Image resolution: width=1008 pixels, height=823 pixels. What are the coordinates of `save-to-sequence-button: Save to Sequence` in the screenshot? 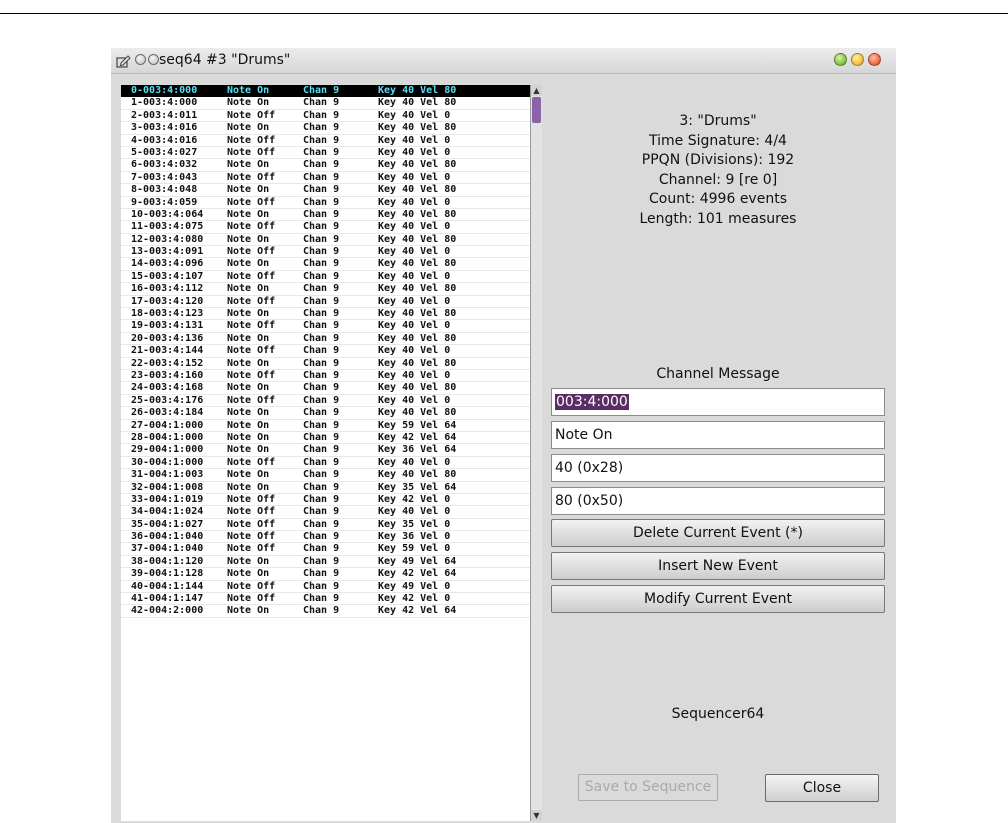 It's located at (648, 787).